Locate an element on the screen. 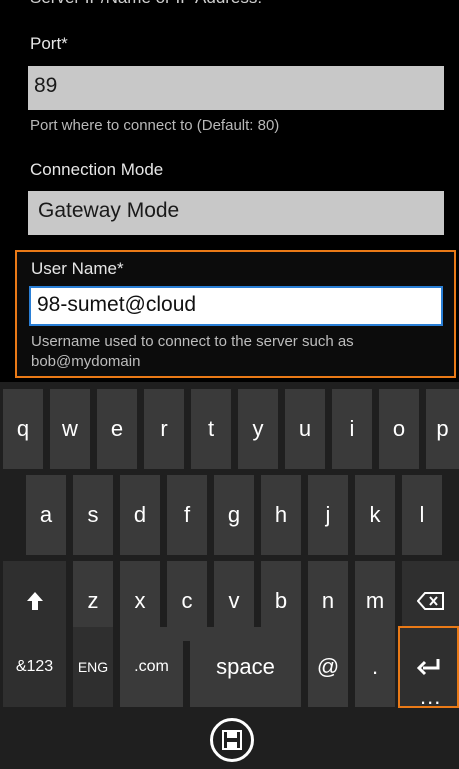 The width and height of the screenshot is (459, 769). key-i: i is located at coordinates (352, 429).